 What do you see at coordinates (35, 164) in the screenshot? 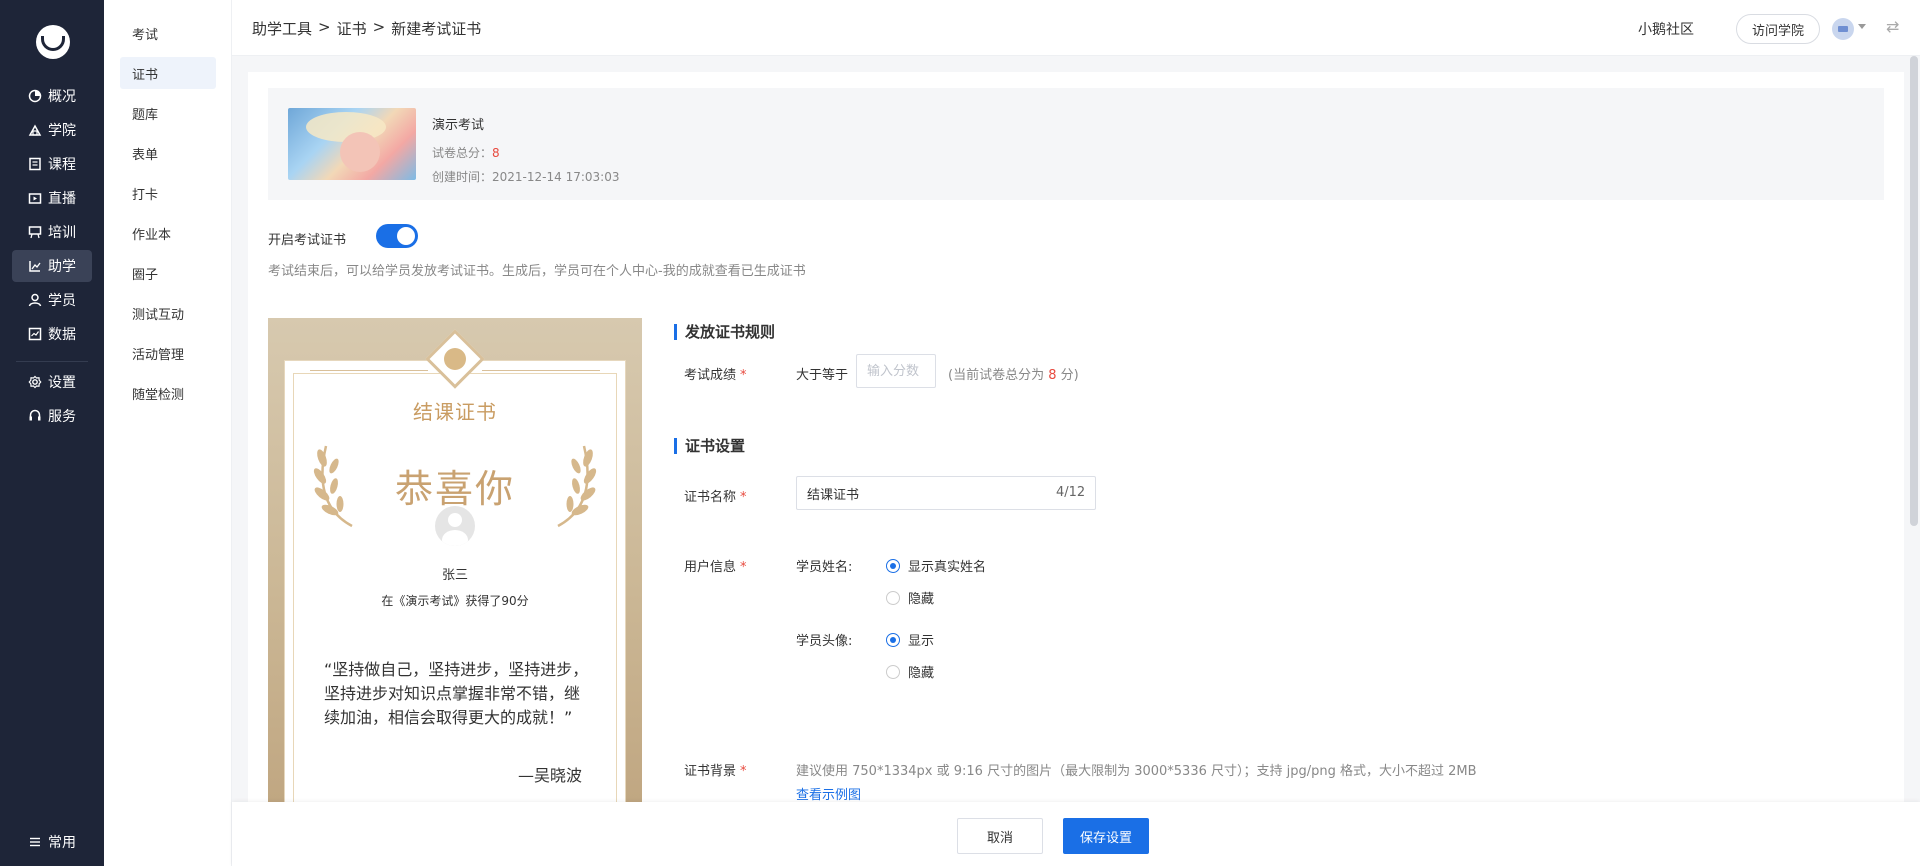
I see `course-icon` at bounding box center [35, 164].